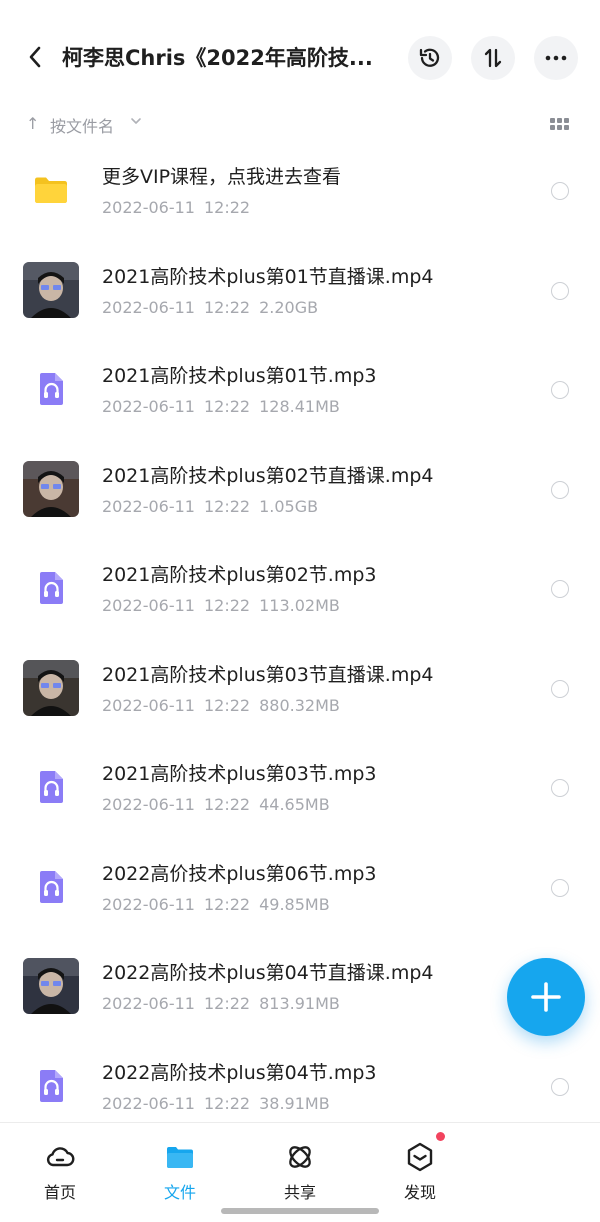 The image size is (600, 1222). I want to click on tab-label: 发现, so click(419, 1192).